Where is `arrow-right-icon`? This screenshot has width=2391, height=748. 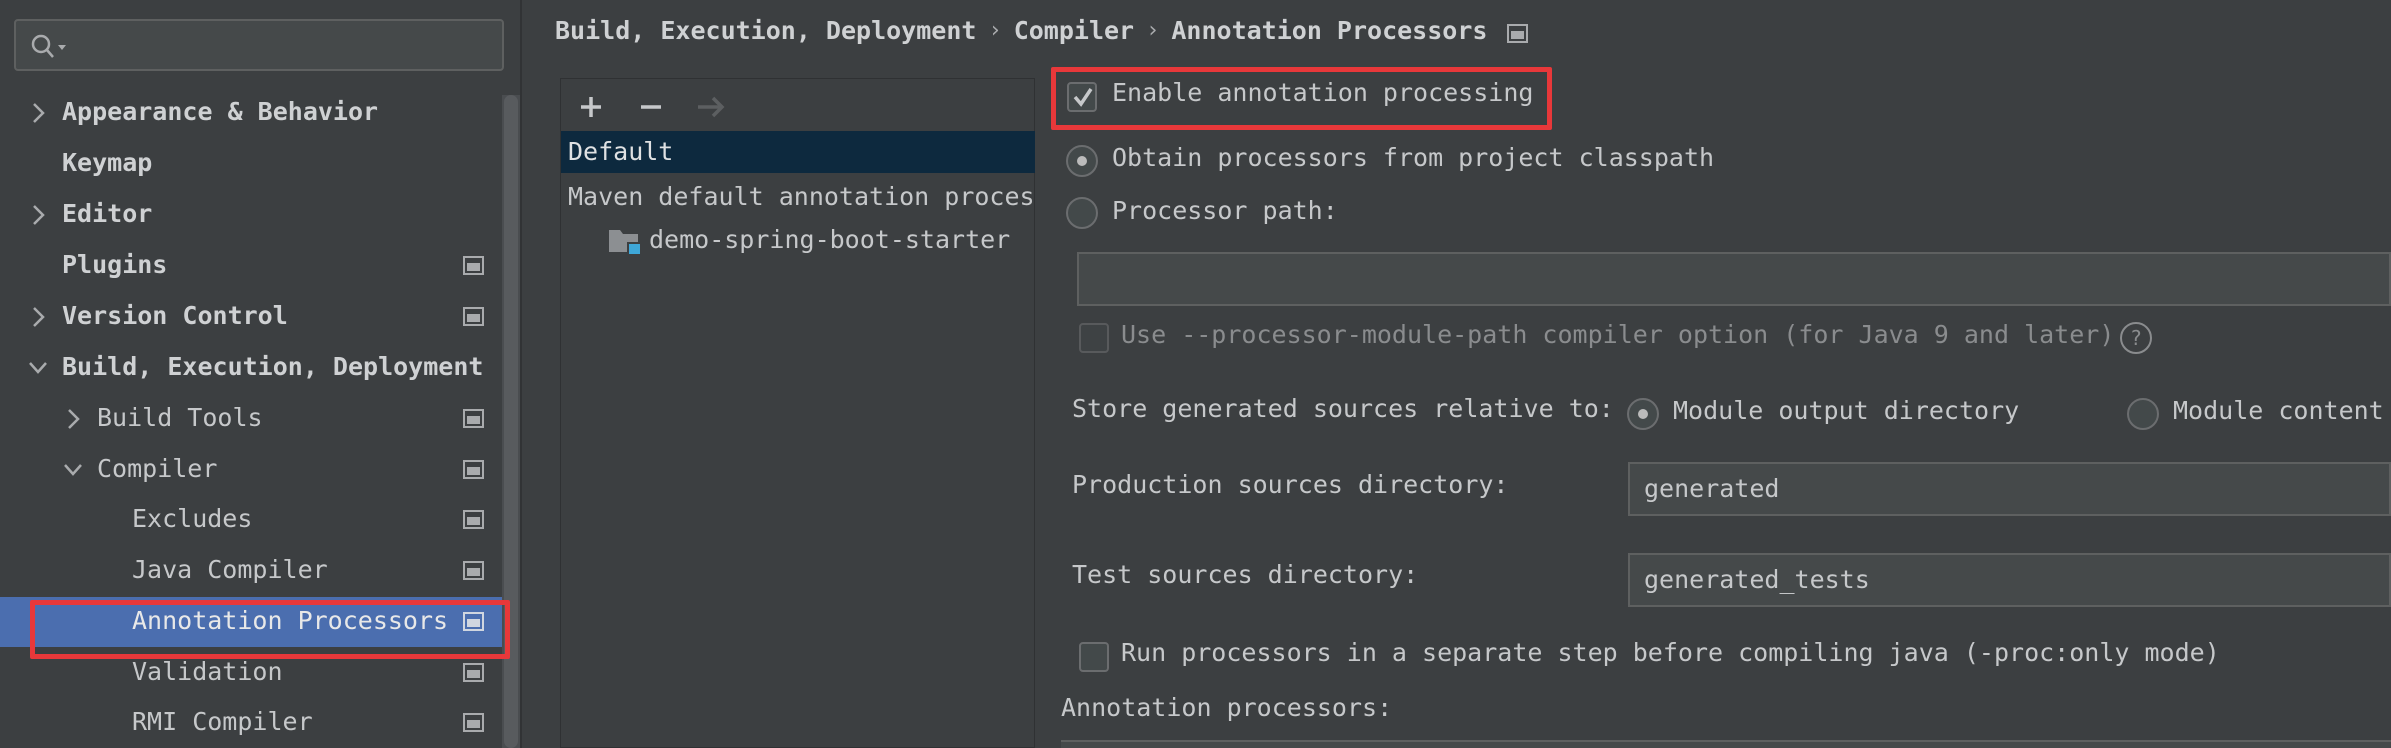 arrow-right-icon is located at coordinates (711, 107).